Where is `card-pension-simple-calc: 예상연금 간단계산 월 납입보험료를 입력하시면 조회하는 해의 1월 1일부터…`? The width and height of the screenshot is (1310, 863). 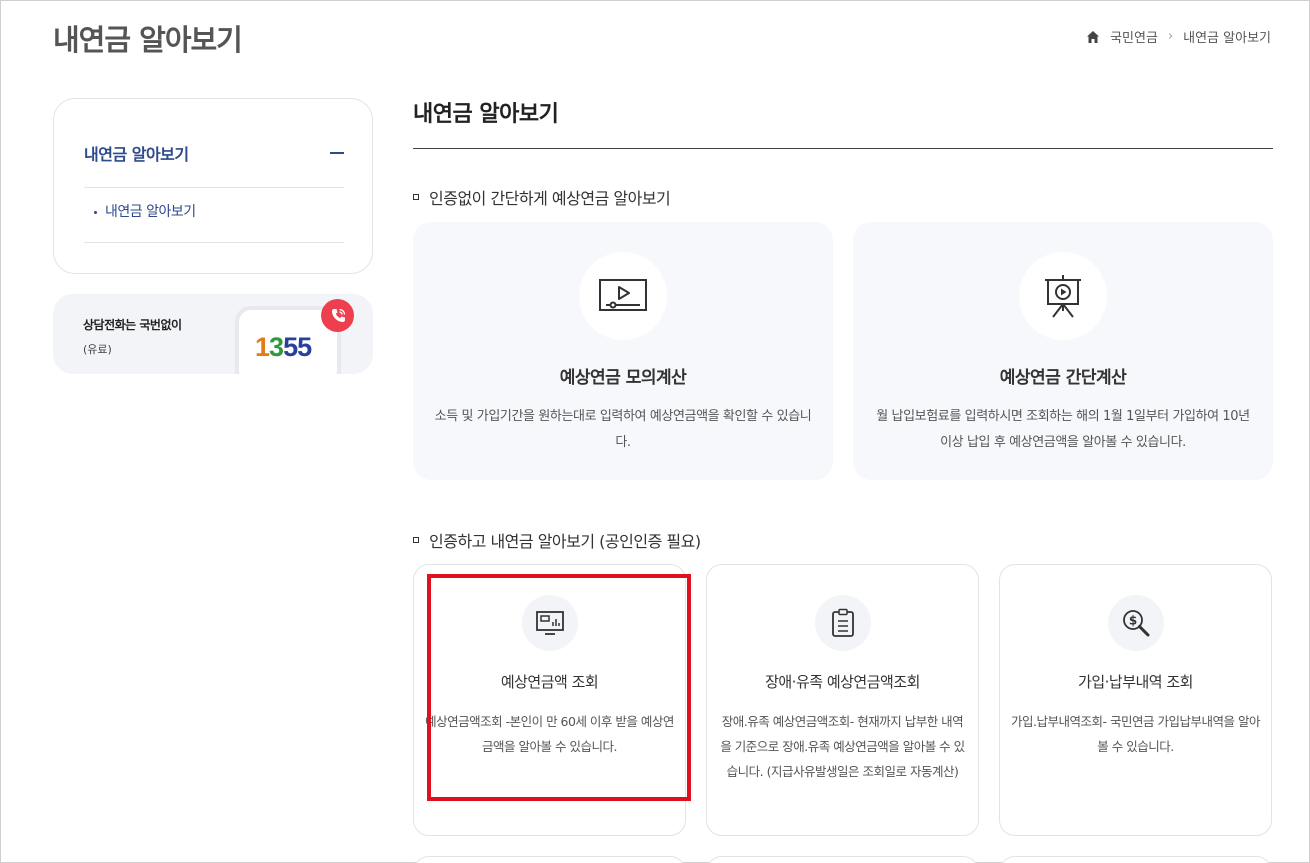
card-pension-simple-calc: 예상연금 간단계산 월 납입보험료를 입력하시면 조회하는 해의 1월 1일부터… is located at coordinates (1063, 351).